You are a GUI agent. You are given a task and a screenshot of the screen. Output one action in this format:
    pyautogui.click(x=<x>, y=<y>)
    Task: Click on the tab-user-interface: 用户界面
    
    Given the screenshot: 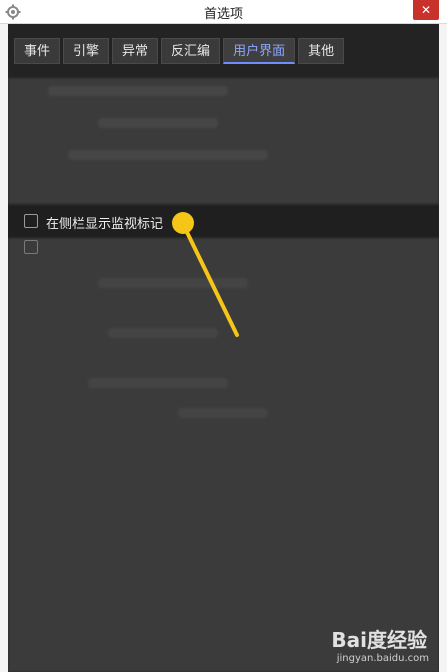 What is the action you would take?
    pyautogui.click(x=259, y=51)
    